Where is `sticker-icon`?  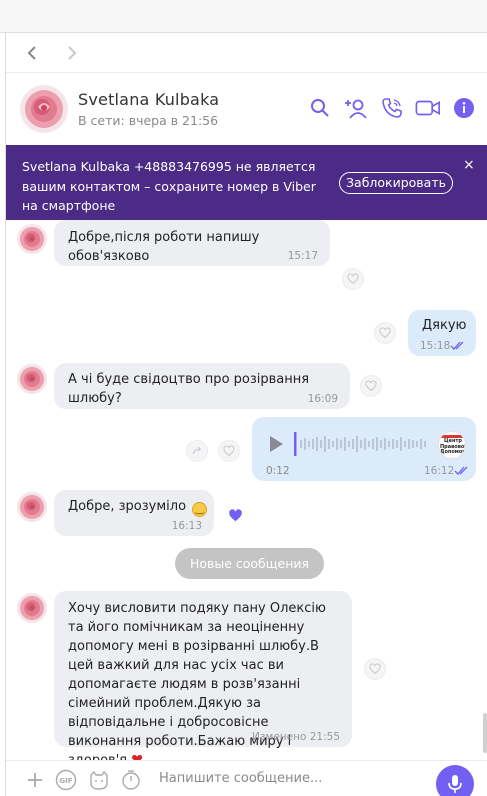 sticker-icon is located at coordinates (99, 780).